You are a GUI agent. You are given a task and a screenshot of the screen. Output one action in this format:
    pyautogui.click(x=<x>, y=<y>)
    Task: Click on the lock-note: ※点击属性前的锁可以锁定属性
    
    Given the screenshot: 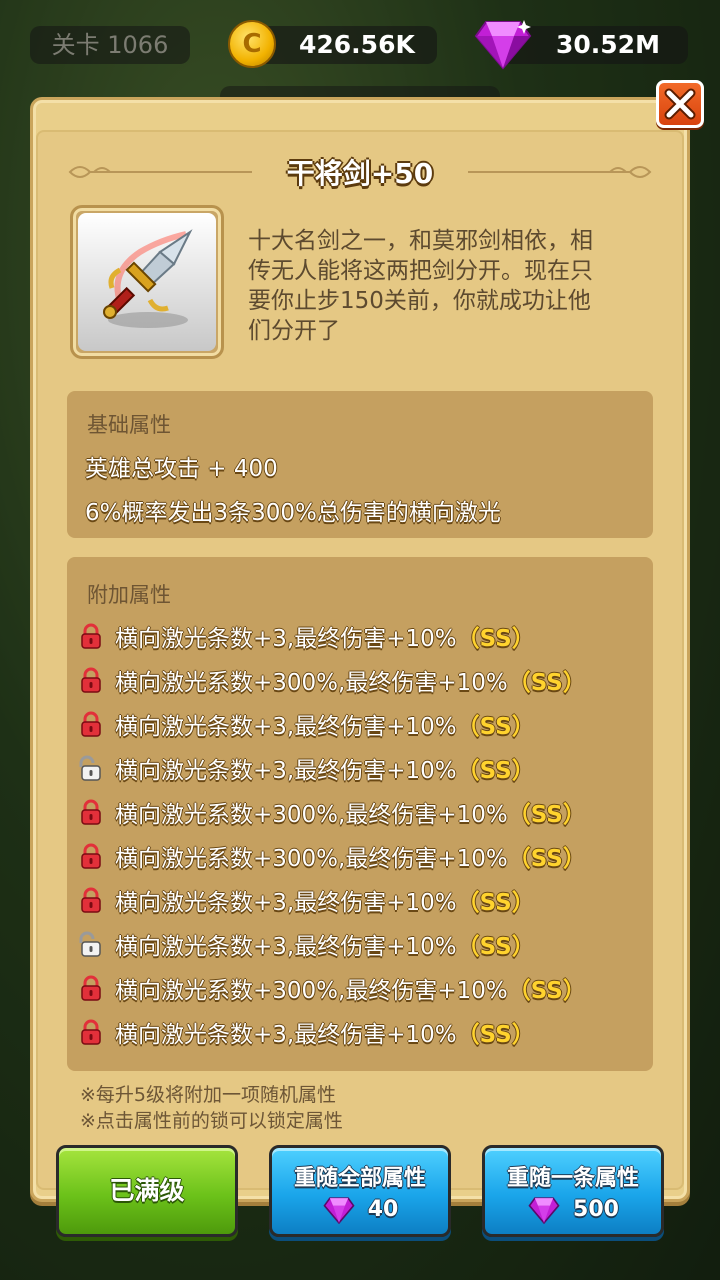 What is the action you would take?
    pyautogui.click(x=211, y=1121)
    